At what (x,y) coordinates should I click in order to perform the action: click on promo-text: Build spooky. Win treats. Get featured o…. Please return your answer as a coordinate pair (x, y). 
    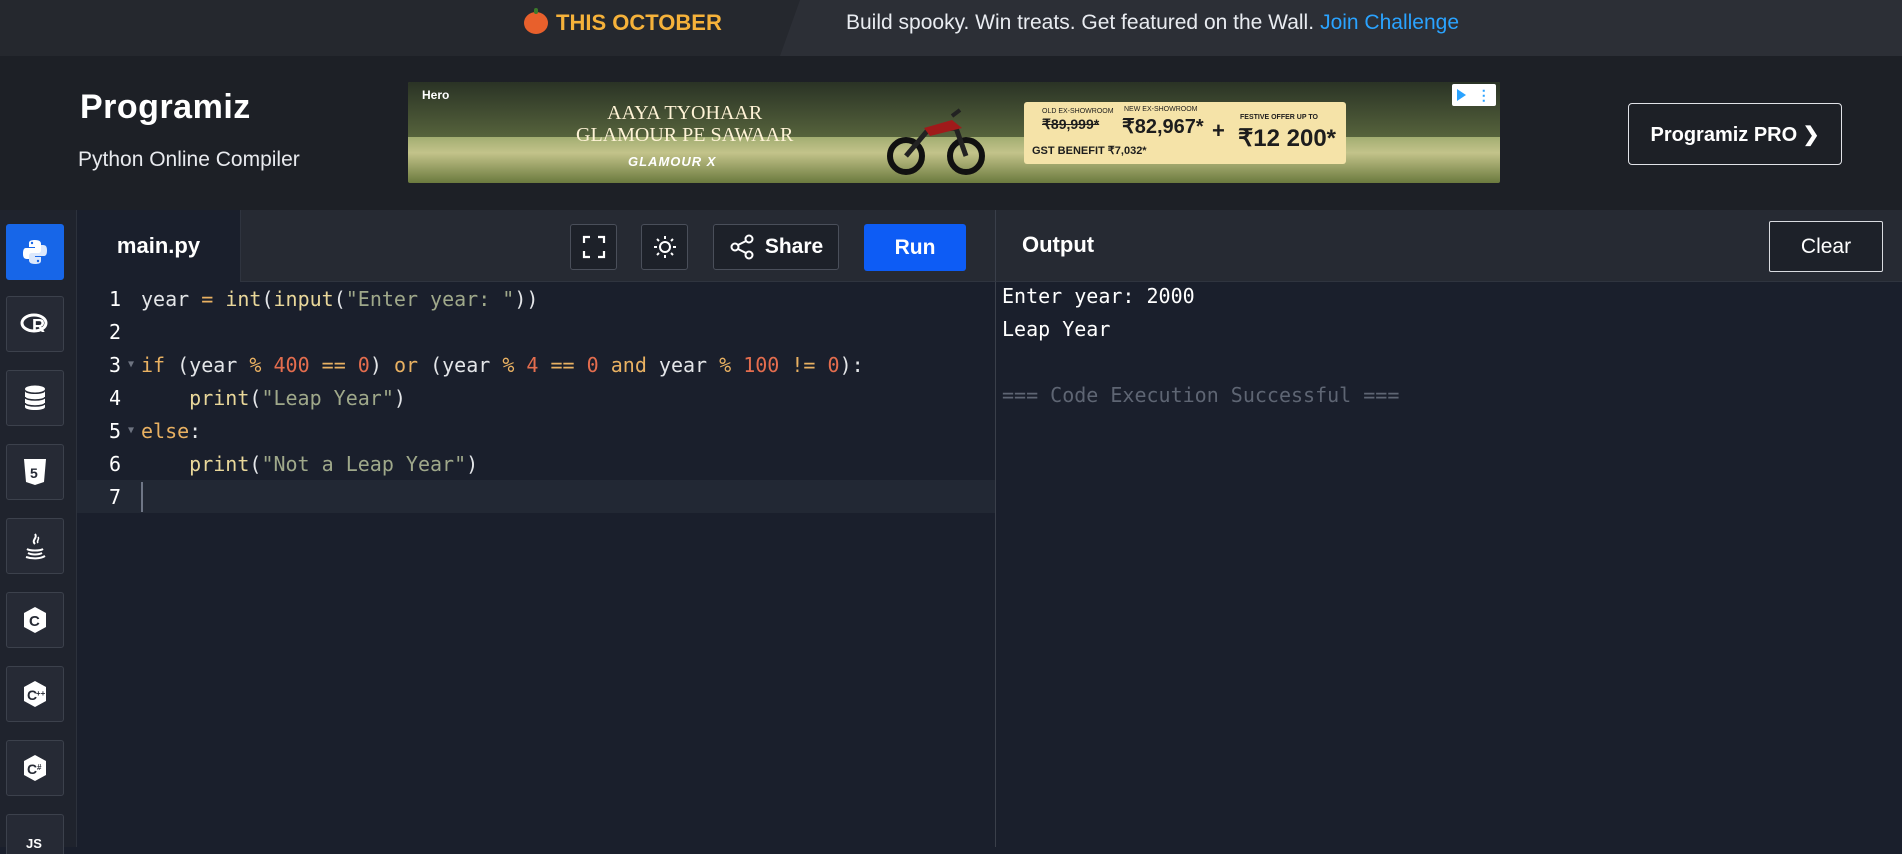
    Looking at the image, I should click on (1152, 23).